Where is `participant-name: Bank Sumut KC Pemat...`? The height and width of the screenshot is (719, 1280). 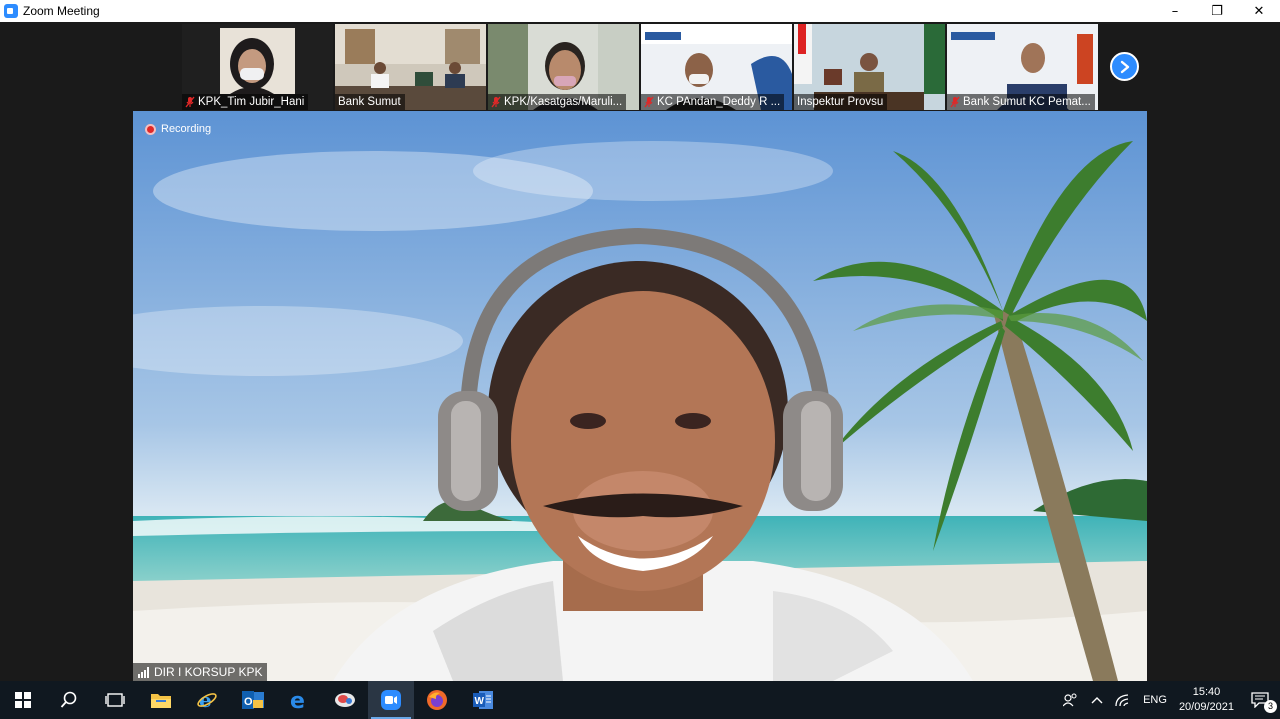
participant-name: Bank Sumut KC Pemat... is located at coordinates (1027, 102).